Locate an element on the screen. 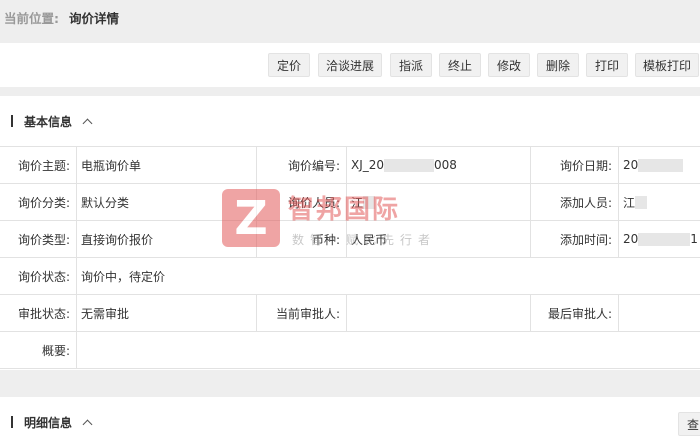  table-row: 审批状态: 无需审批 当前审批人: 最后审批人: is located at coordinates (350, 313).